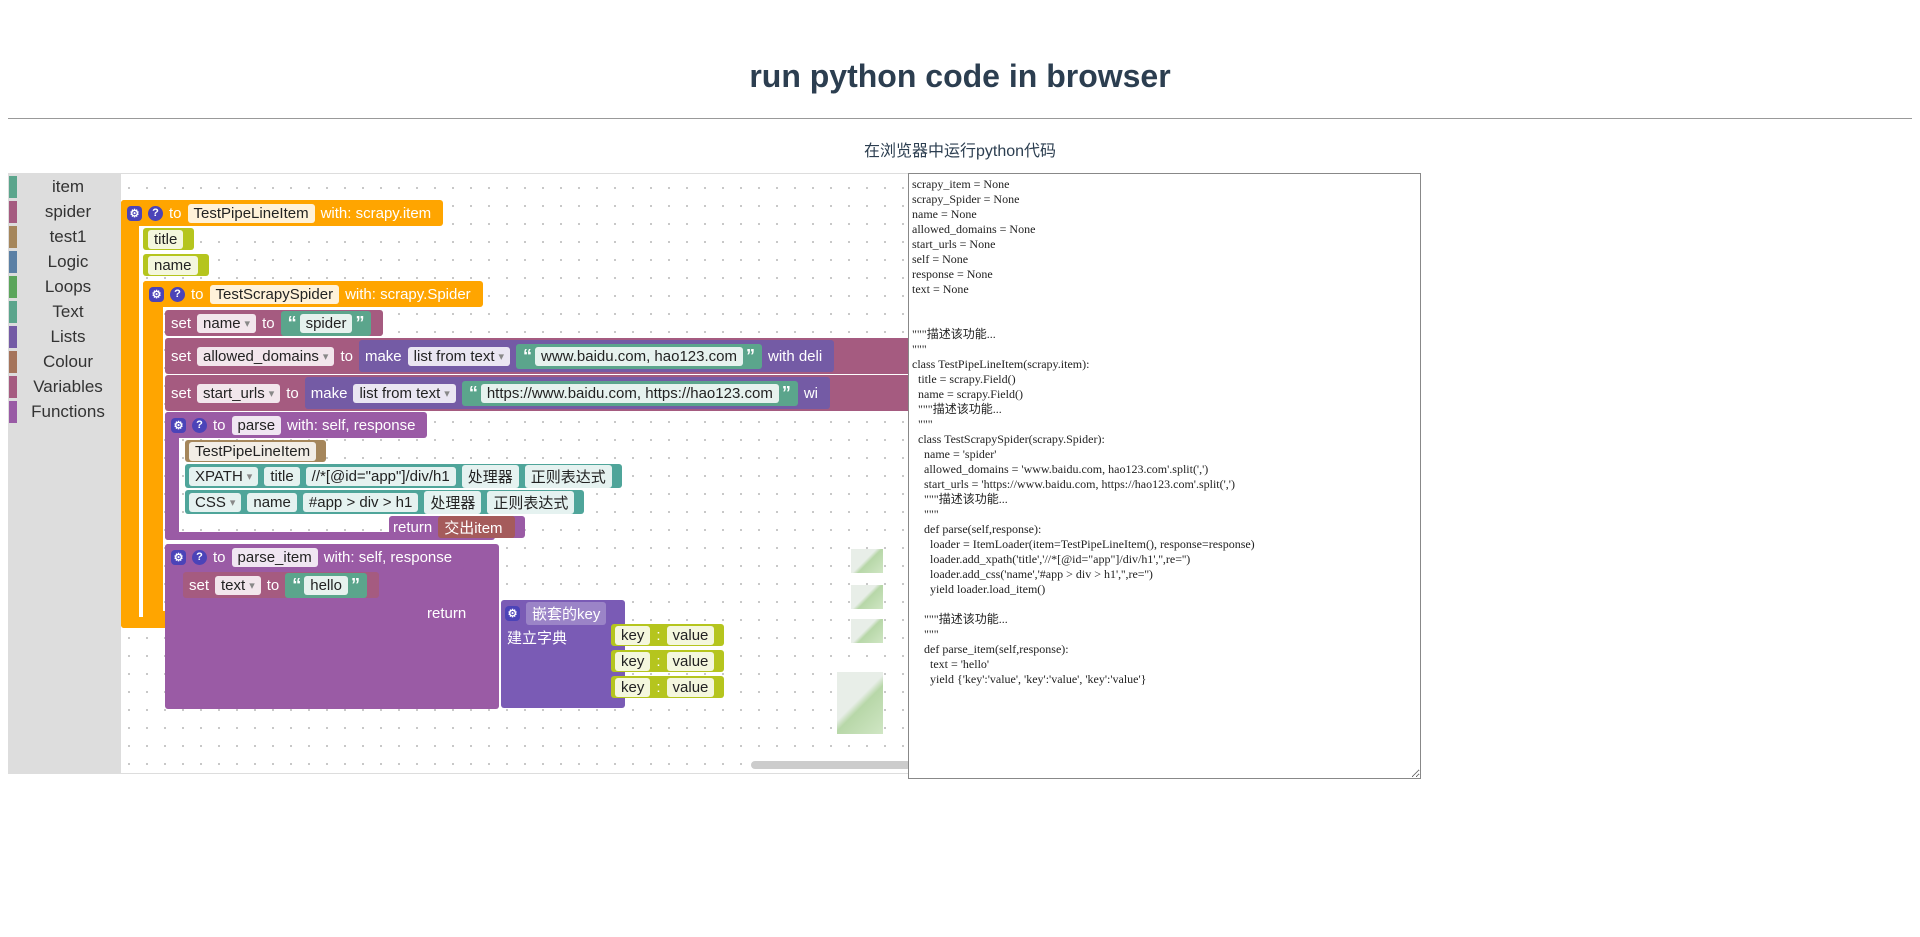 This screenshot has width=1920, height=937. What do you see at coordinates (65, 286) in the screenshot?
I see `toolbox-category-loops: Loops` at bounding box center [65, 286].